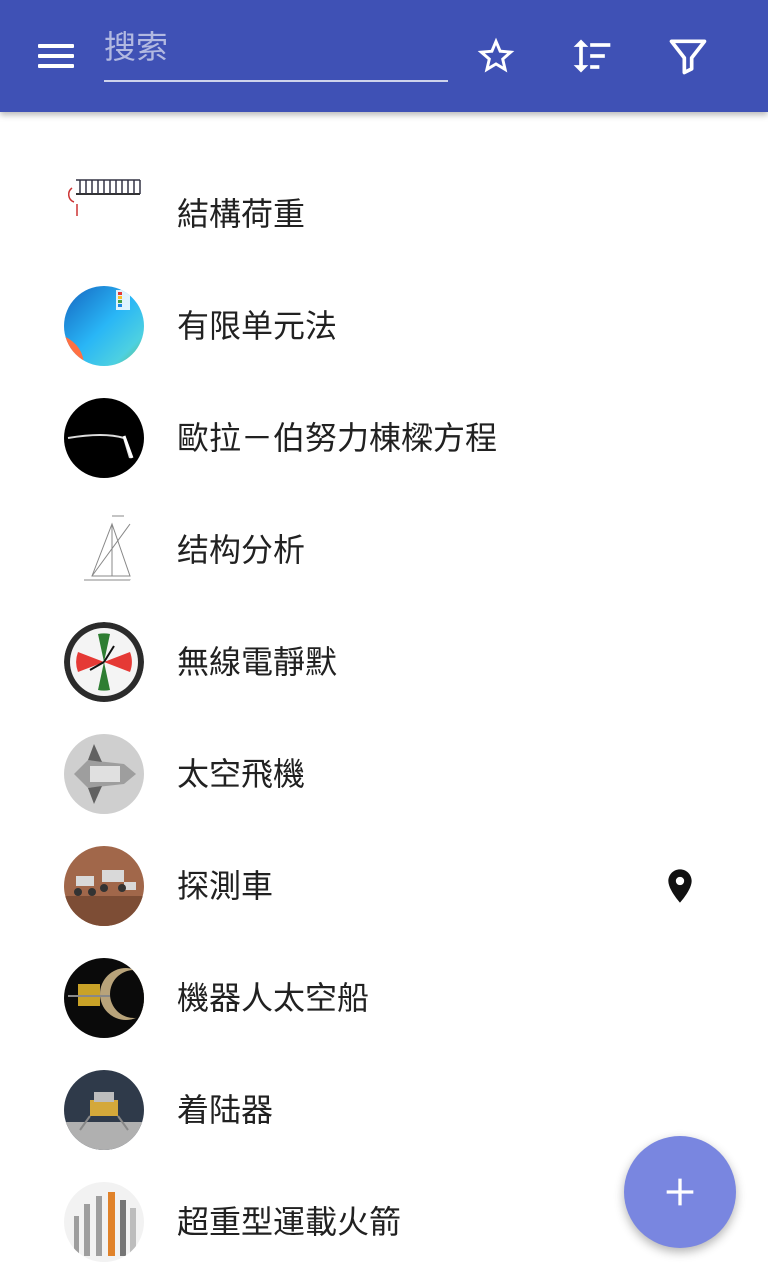  I want to click on item-title: 結構荷重, so click(241, 214).